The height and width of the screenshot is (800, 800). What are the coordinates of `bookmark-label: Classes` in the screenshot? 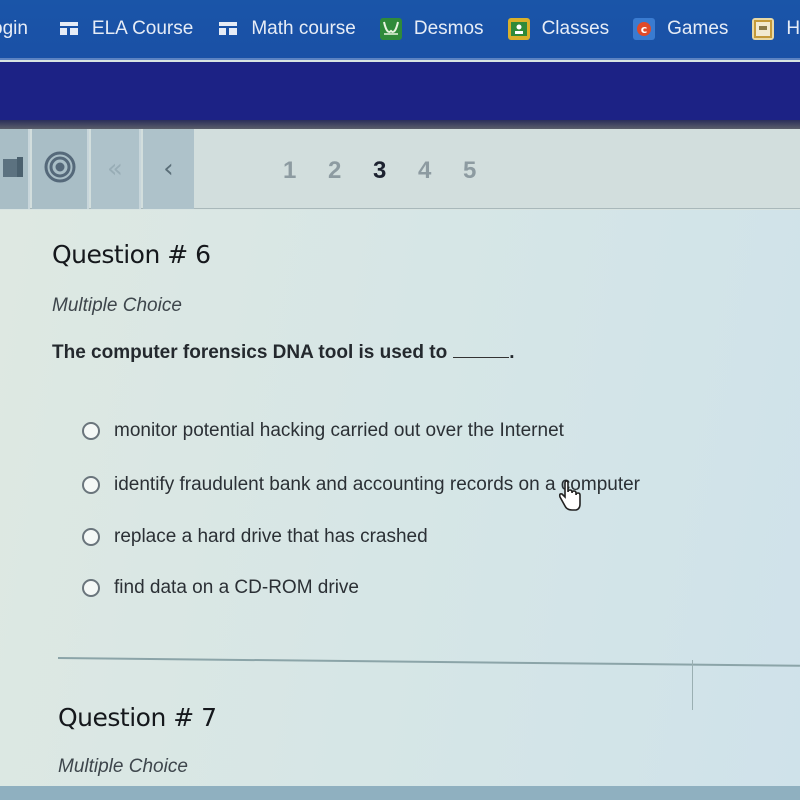 It's located at (575, 28).